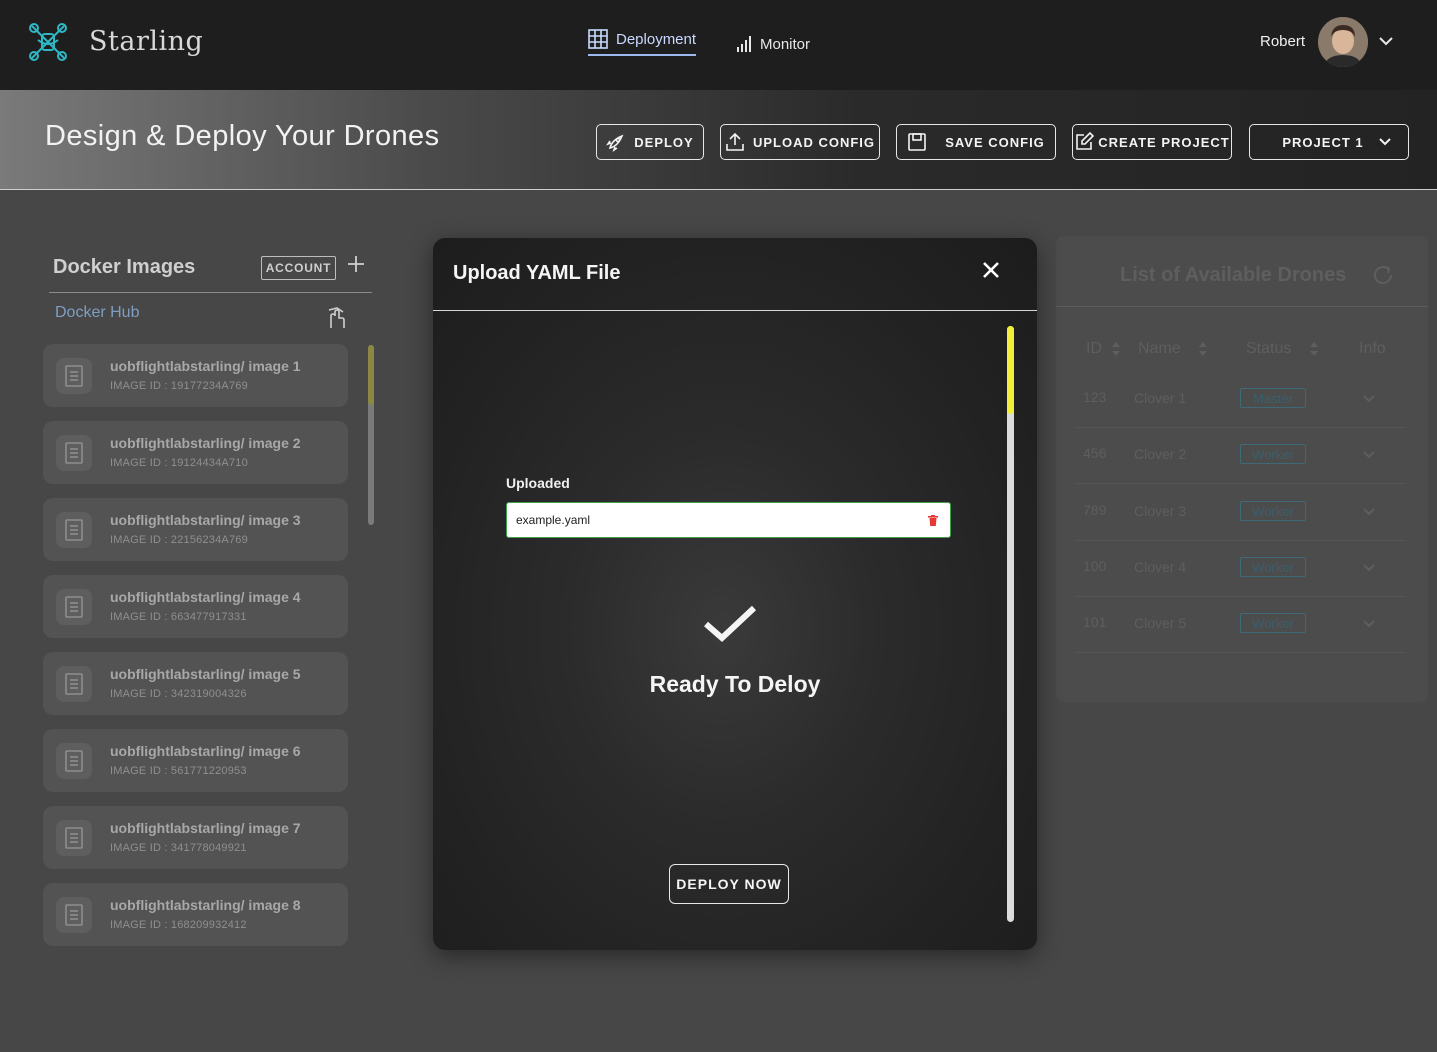 The height and width of the screenshot is (1052, 1437). I want to click on drone-id: 123, so click(1095, 397).